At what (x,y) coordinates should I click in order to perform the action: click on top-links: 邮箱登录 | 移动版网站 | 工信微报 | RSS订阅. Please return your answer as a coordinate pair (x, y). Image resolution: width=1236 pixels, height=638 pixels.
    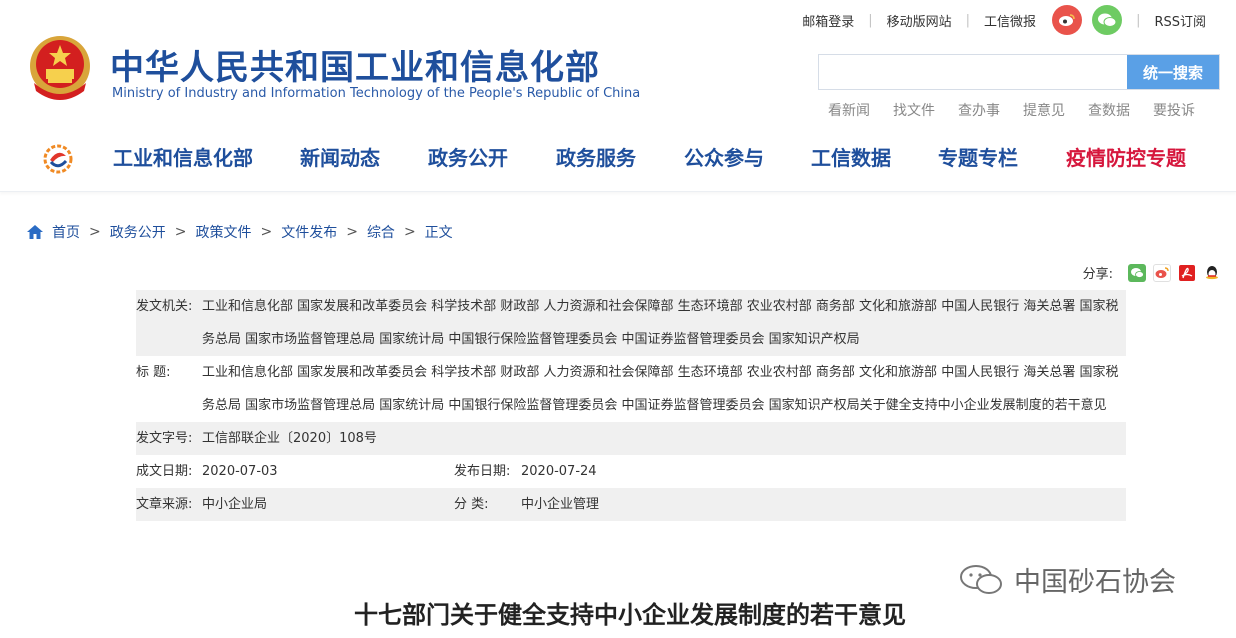
    Looking at the image, I should click on (1004, 20).